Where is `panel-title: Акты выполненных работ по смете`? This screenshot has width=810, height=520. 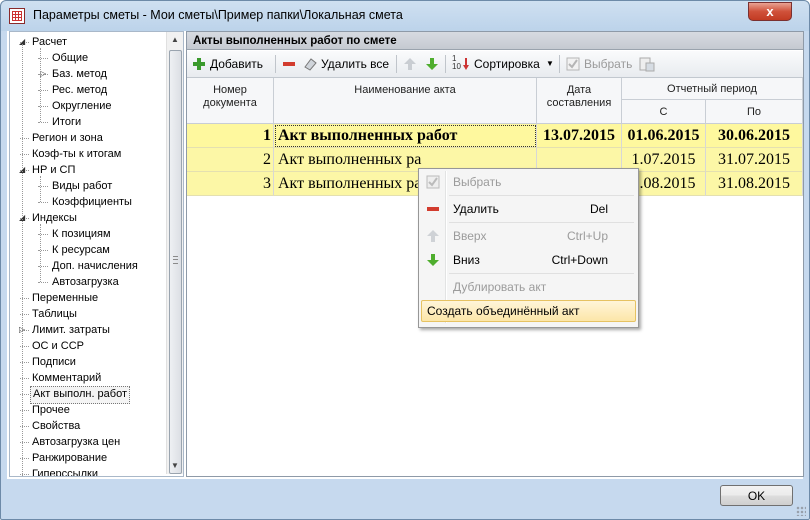
panel-title: Акты выполненных работ по смете is located at coordinates (495, 41).